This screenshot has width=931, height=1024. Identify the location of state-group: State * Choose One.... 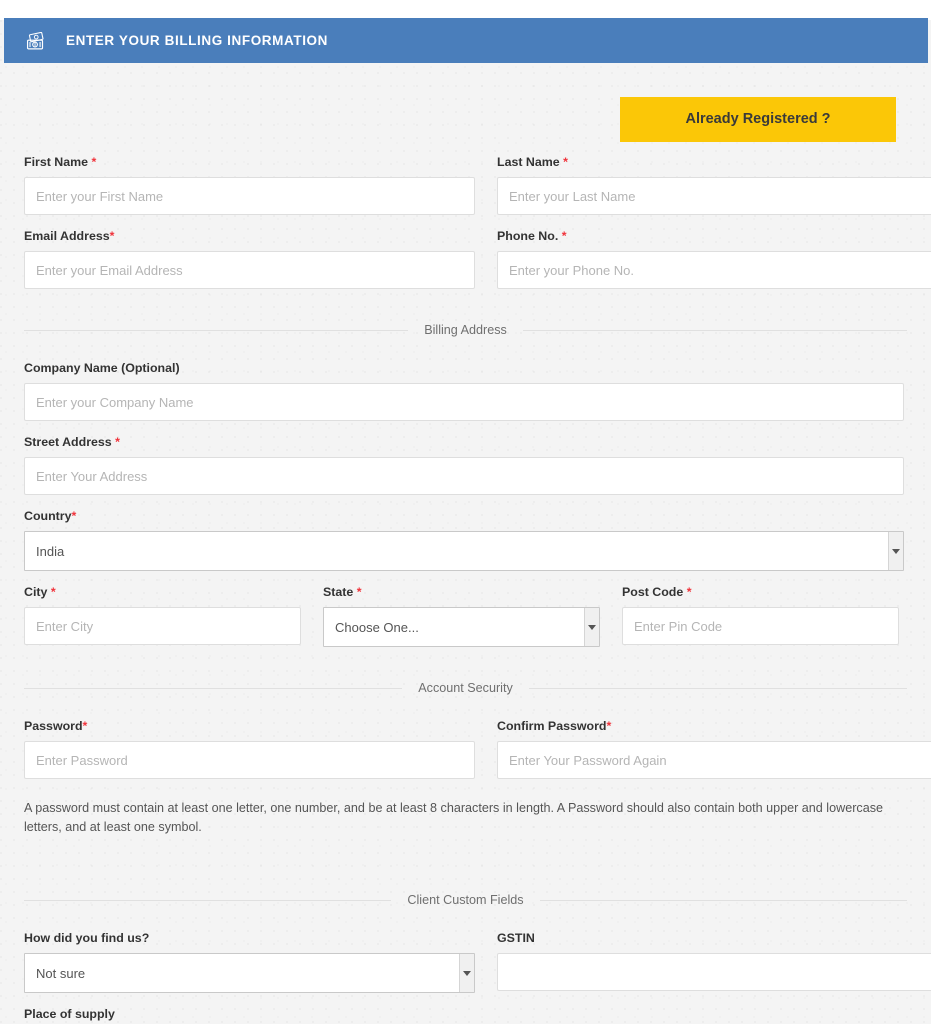
(461, 616).